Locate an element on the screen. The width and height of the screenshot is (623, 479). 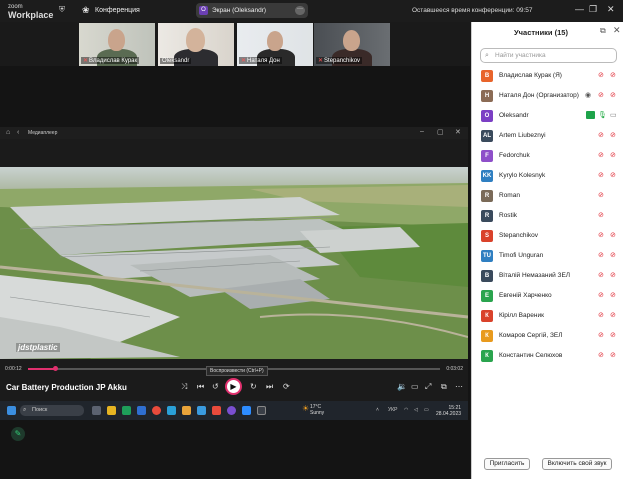
word-icon is located at coordinates (141, 410).